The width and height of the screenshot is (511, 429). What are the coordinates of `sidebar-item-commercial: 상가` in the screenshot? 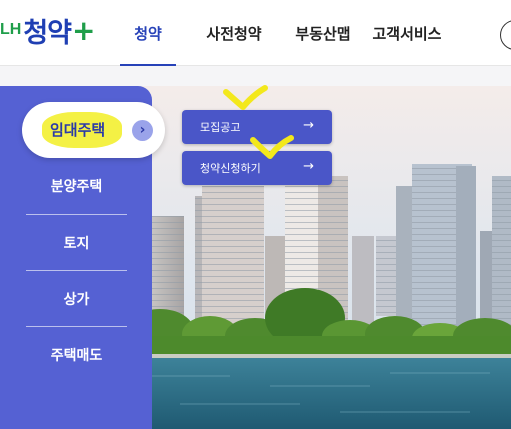 It's located at (76, 299).